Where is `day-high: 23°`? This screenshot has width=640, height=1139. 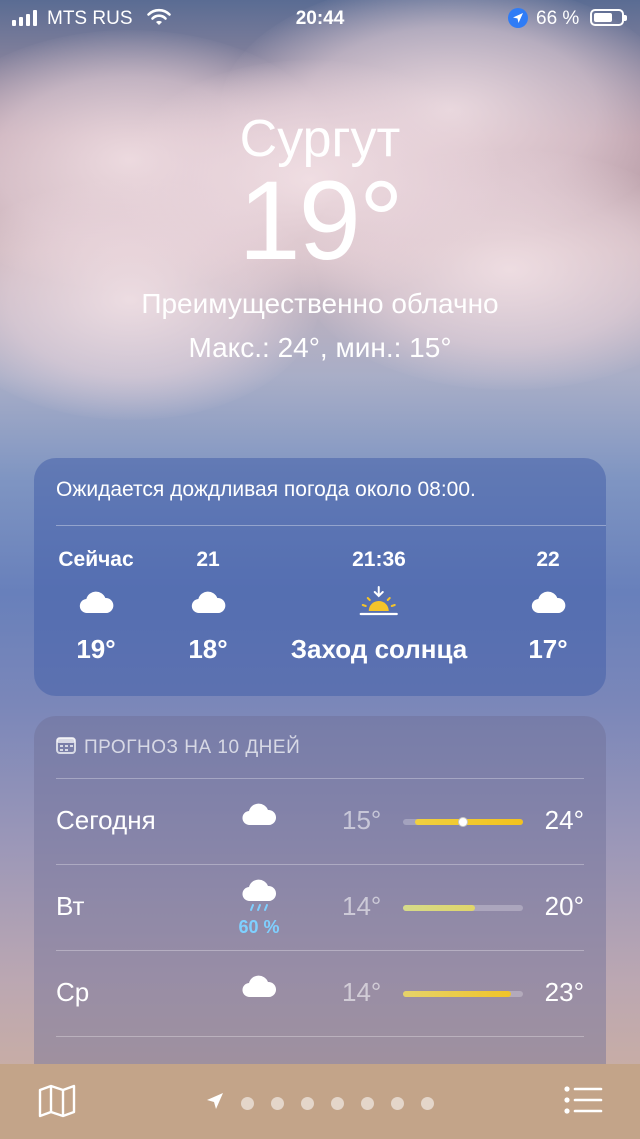 day-high: 23° is located at coordinates (564, 992).